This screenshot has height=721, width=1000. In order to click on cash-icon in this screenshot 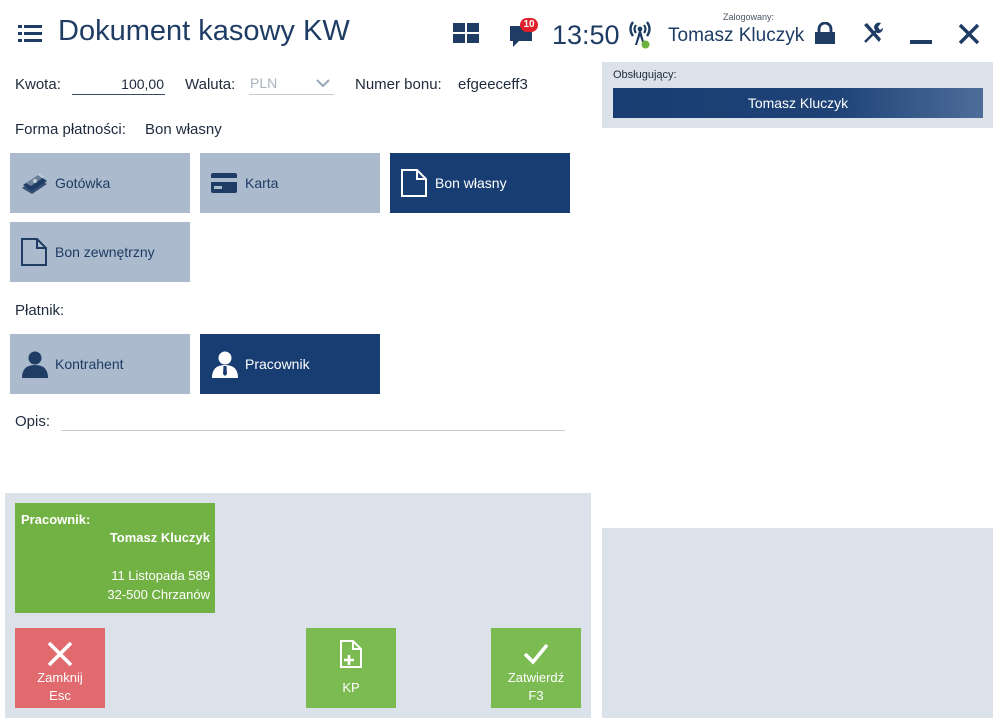, I will do `click(34, 184)`.